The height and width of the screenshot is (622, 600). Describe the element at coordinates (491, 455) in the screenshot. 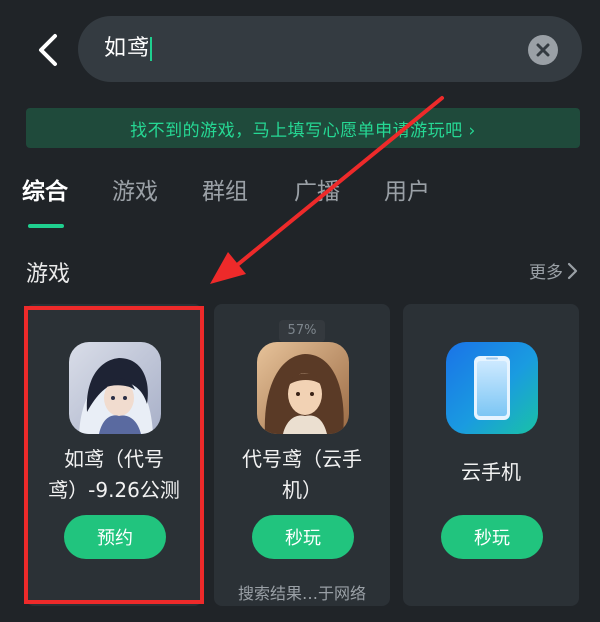

I see `game-card: 云手机 秒玩` at that location.